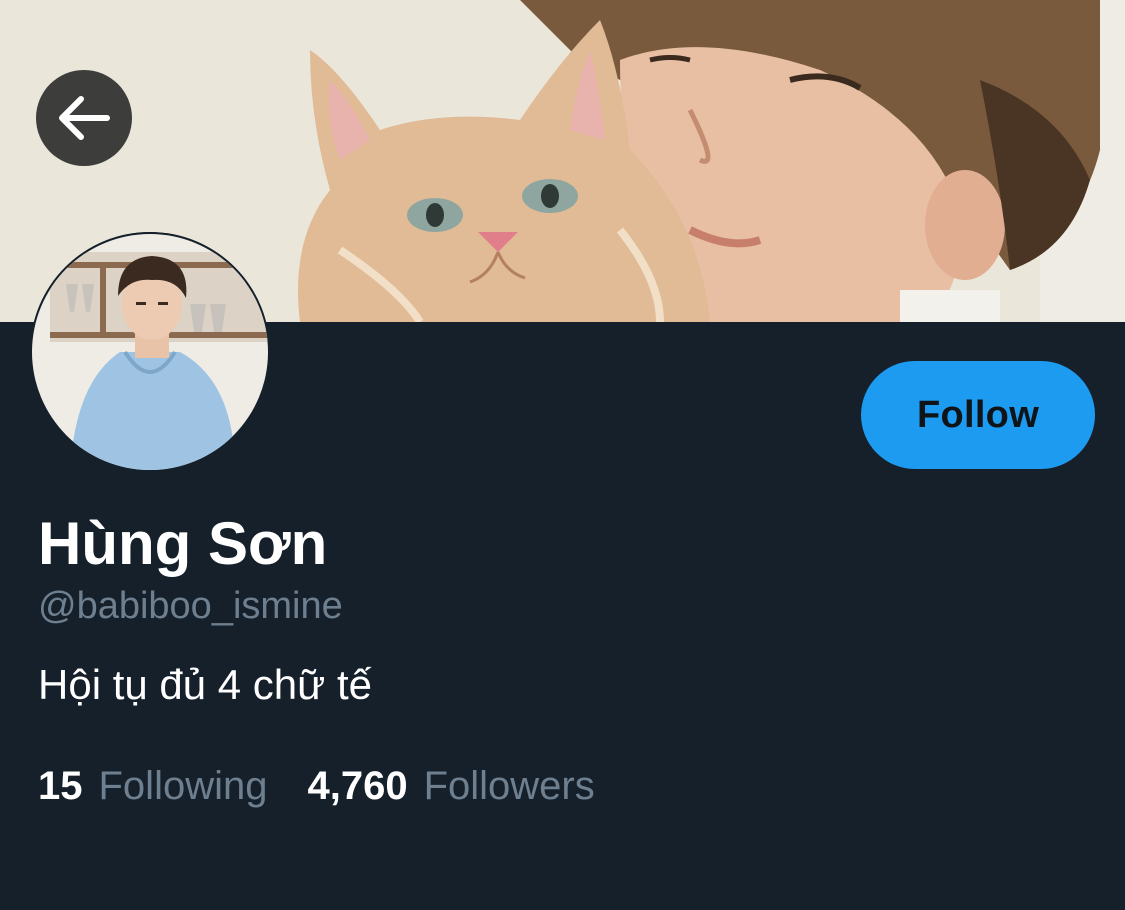 Image resolution: width=1125 pixels, height=910 pixels. I want to click on follow-button: Follow, so click(978, 415).